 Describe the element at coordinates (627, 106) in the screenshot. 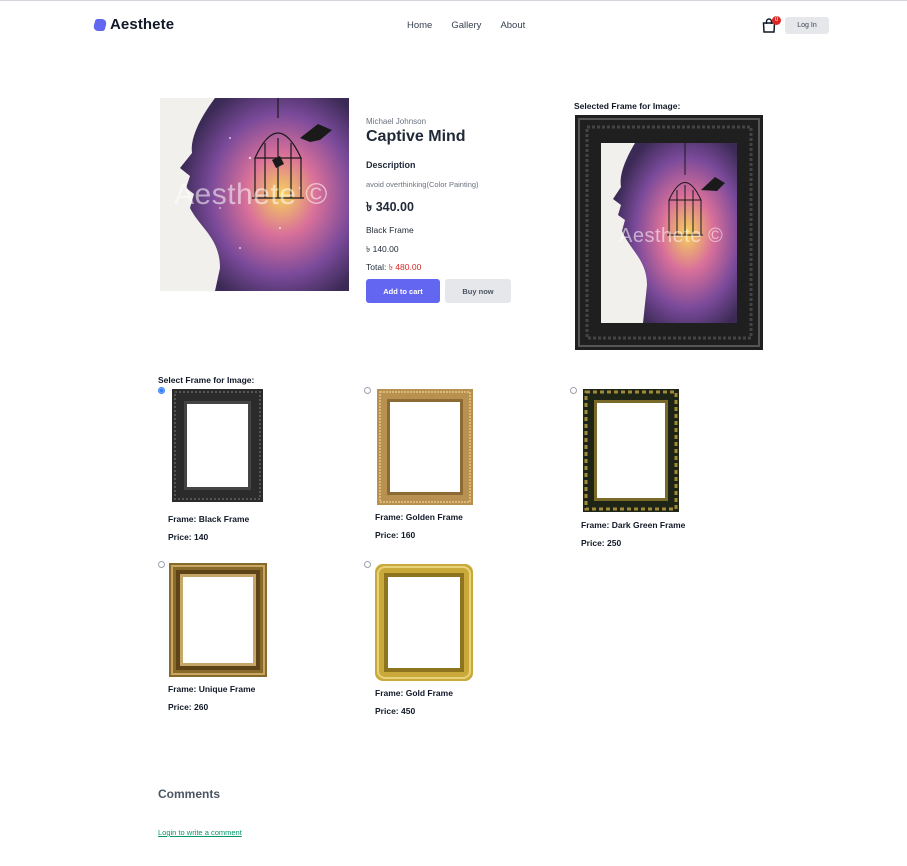

I see `selected-frame-label: Selected Frame for Image:` at that location.